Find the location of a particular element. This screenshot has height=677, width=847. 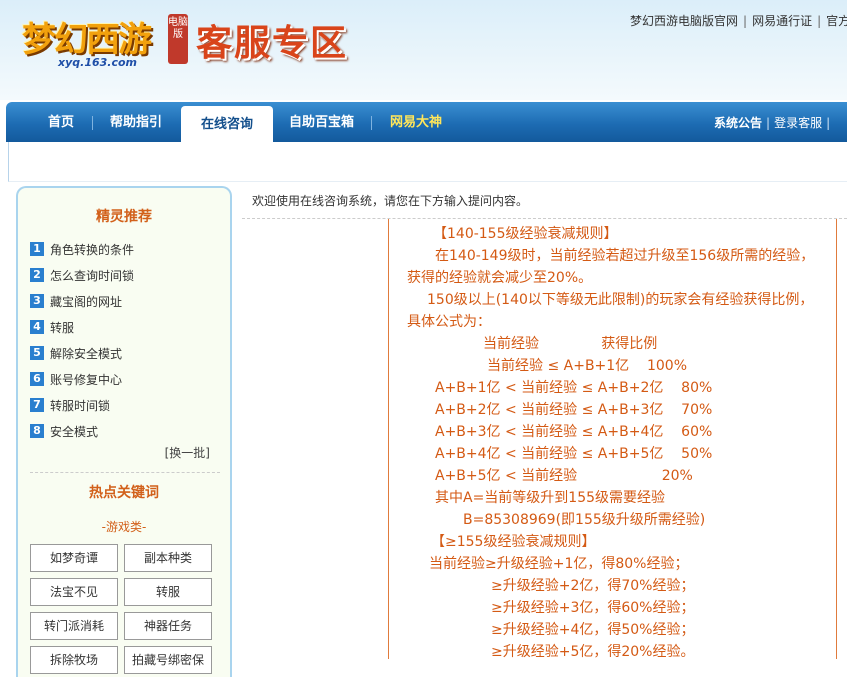

recommend-item: 8 安全模式 is located at coordinates (130, 431).